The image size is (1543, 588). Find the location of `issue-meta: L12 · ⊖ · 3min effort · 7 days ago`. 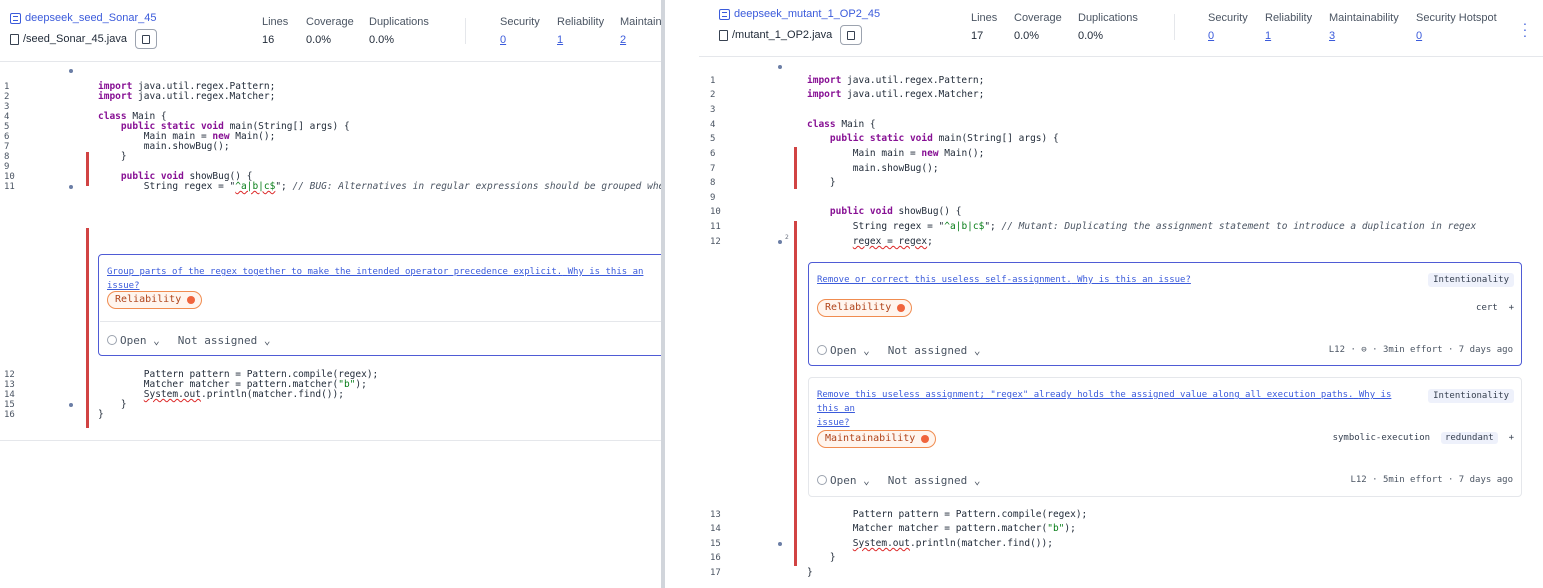

issue-meta: L12 · ⊖ · 3min effort · 7 days ago is located at coordinates (1420, 350).